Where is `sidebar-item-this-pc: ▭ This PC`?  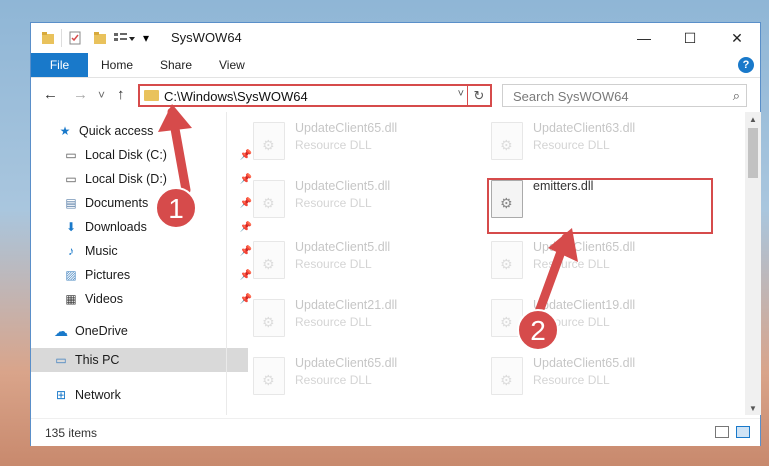
sidebar-item-this-pc: ▭ This PC is located at coordinates (139, 360).